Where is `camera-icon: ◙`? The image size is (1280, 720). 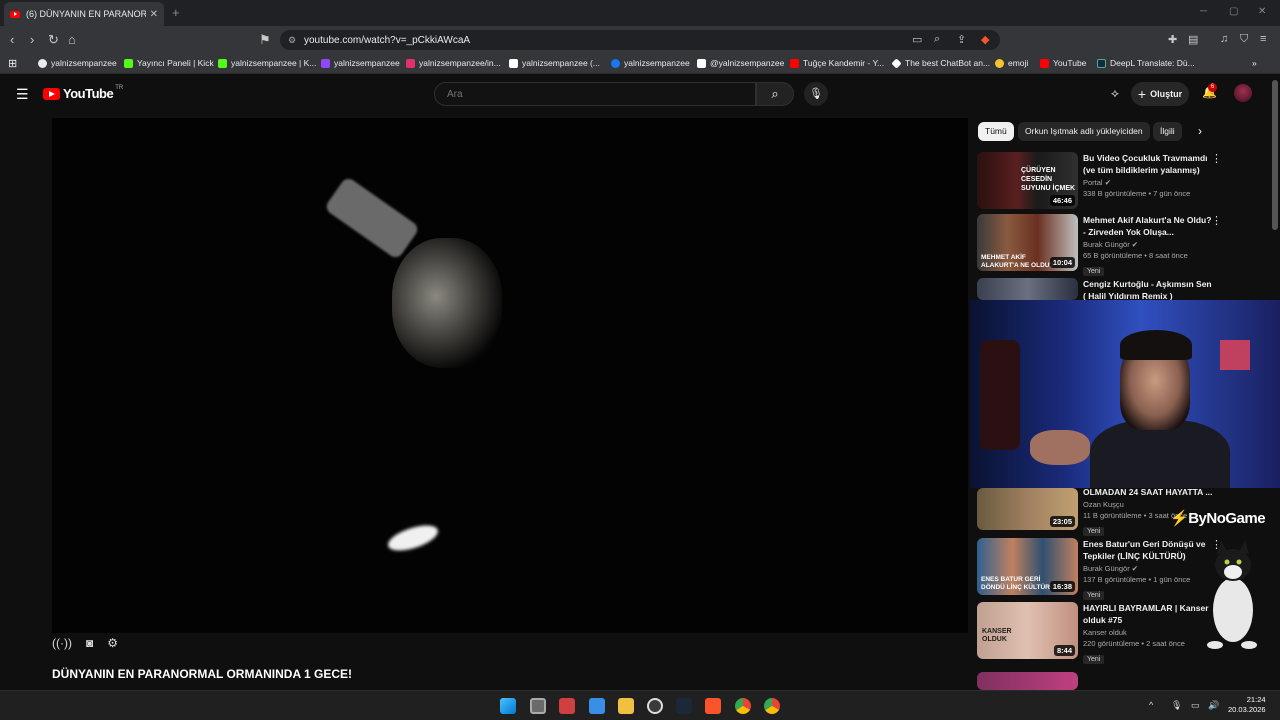
camera-icon: ◙ is located at coordinates (89, 643).